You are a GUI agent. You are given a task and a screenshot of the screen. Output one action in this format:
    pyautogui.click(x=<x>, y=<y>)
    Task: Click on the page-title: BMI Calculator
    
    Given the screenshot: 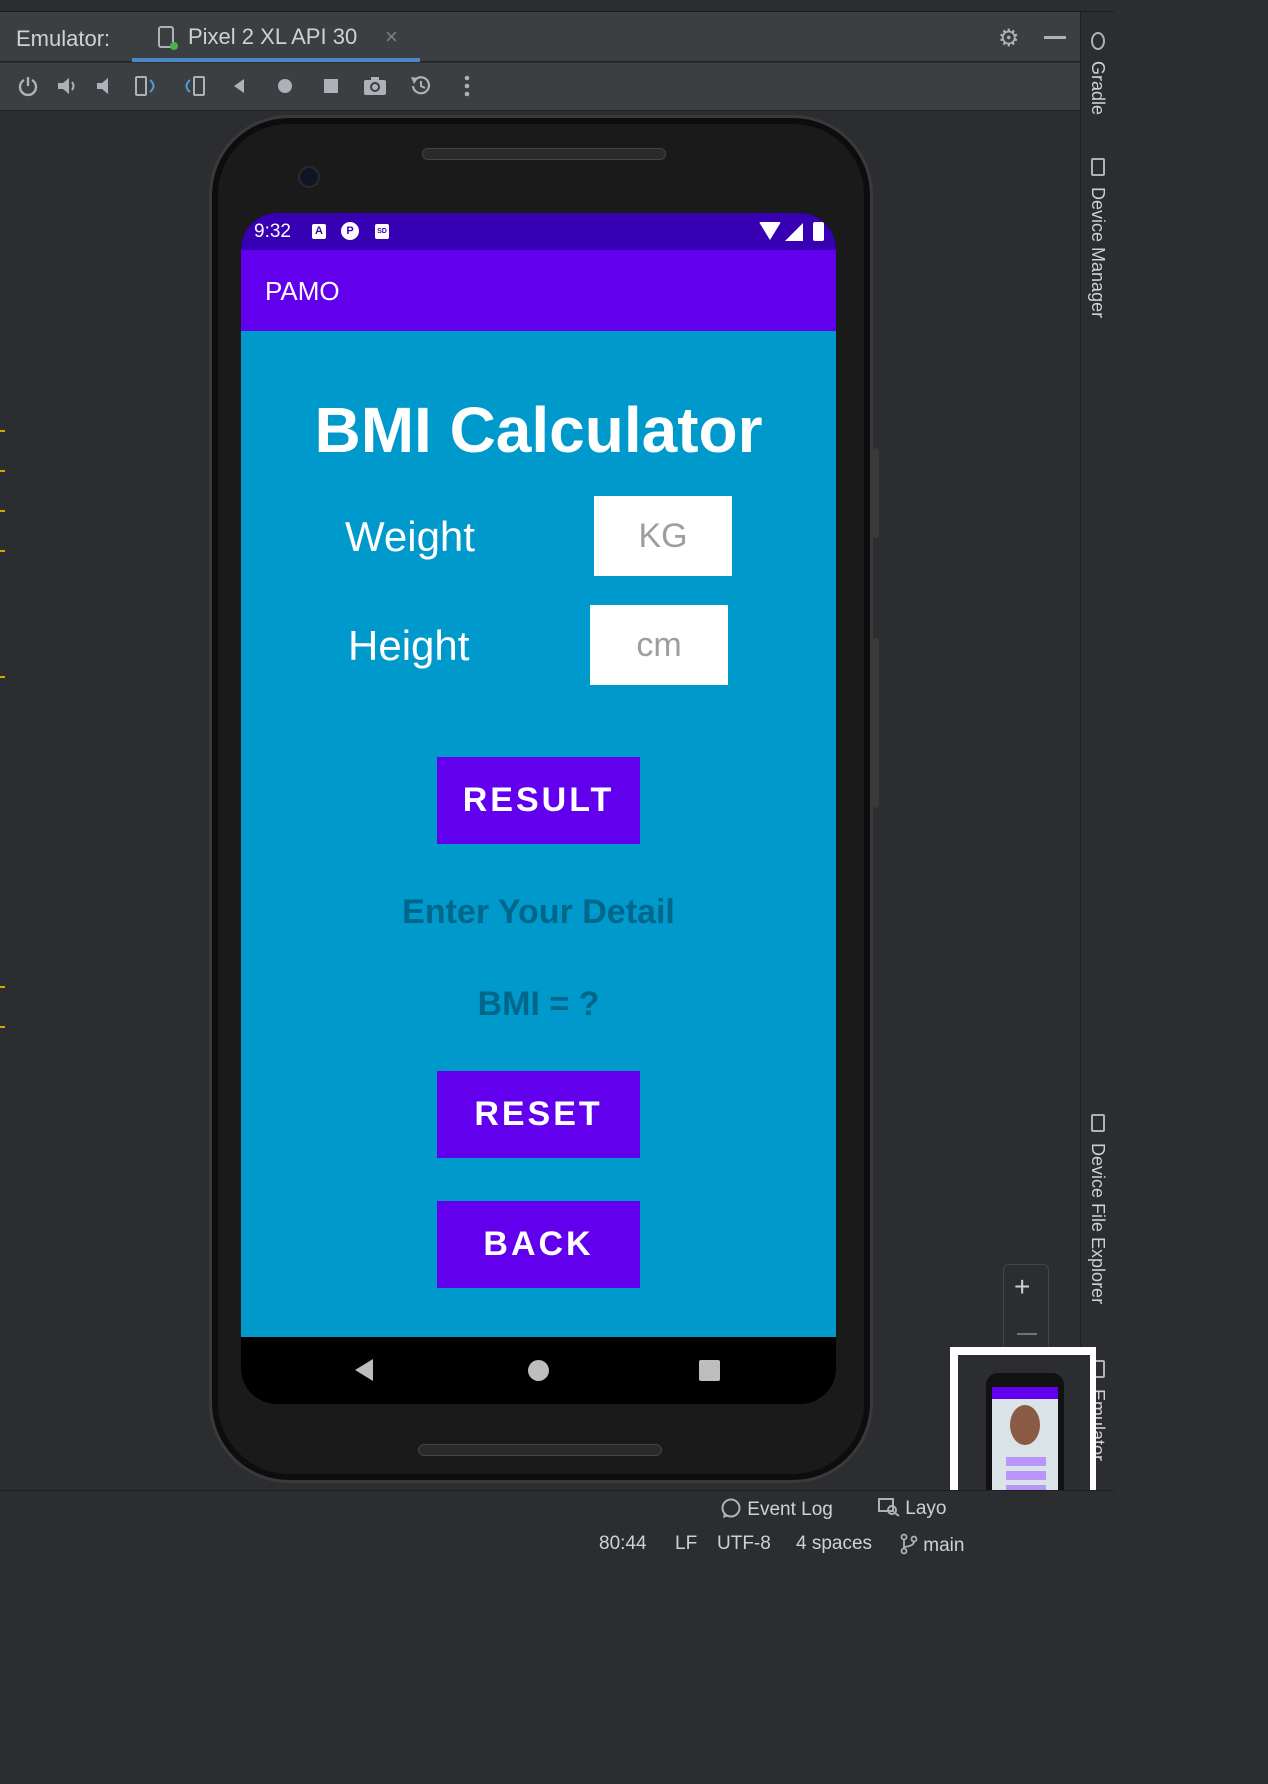 What is the action you would take?
    pyautogui.click(x=538, y=430)
    